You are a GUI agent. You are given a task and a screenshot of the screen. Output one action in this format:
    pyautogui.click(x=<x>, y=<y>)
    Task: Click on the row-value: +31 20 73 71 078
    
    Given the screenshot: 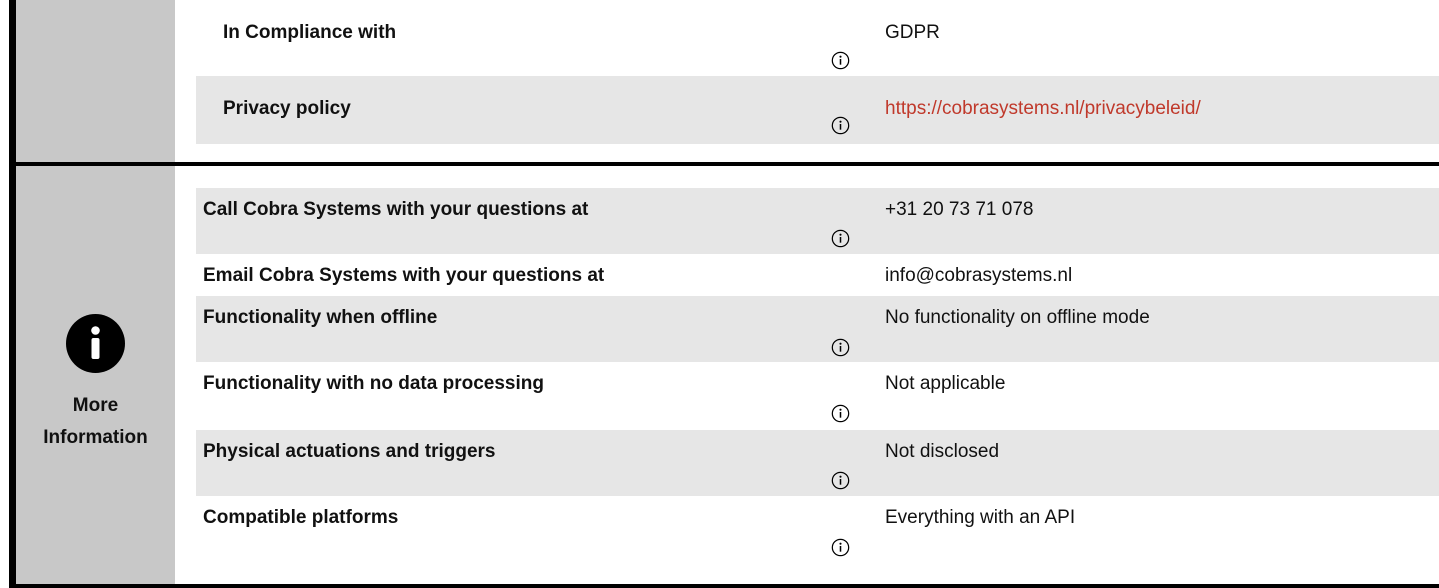 What is the action you would take?
    pyautogui.click(x=959, y=209)
    